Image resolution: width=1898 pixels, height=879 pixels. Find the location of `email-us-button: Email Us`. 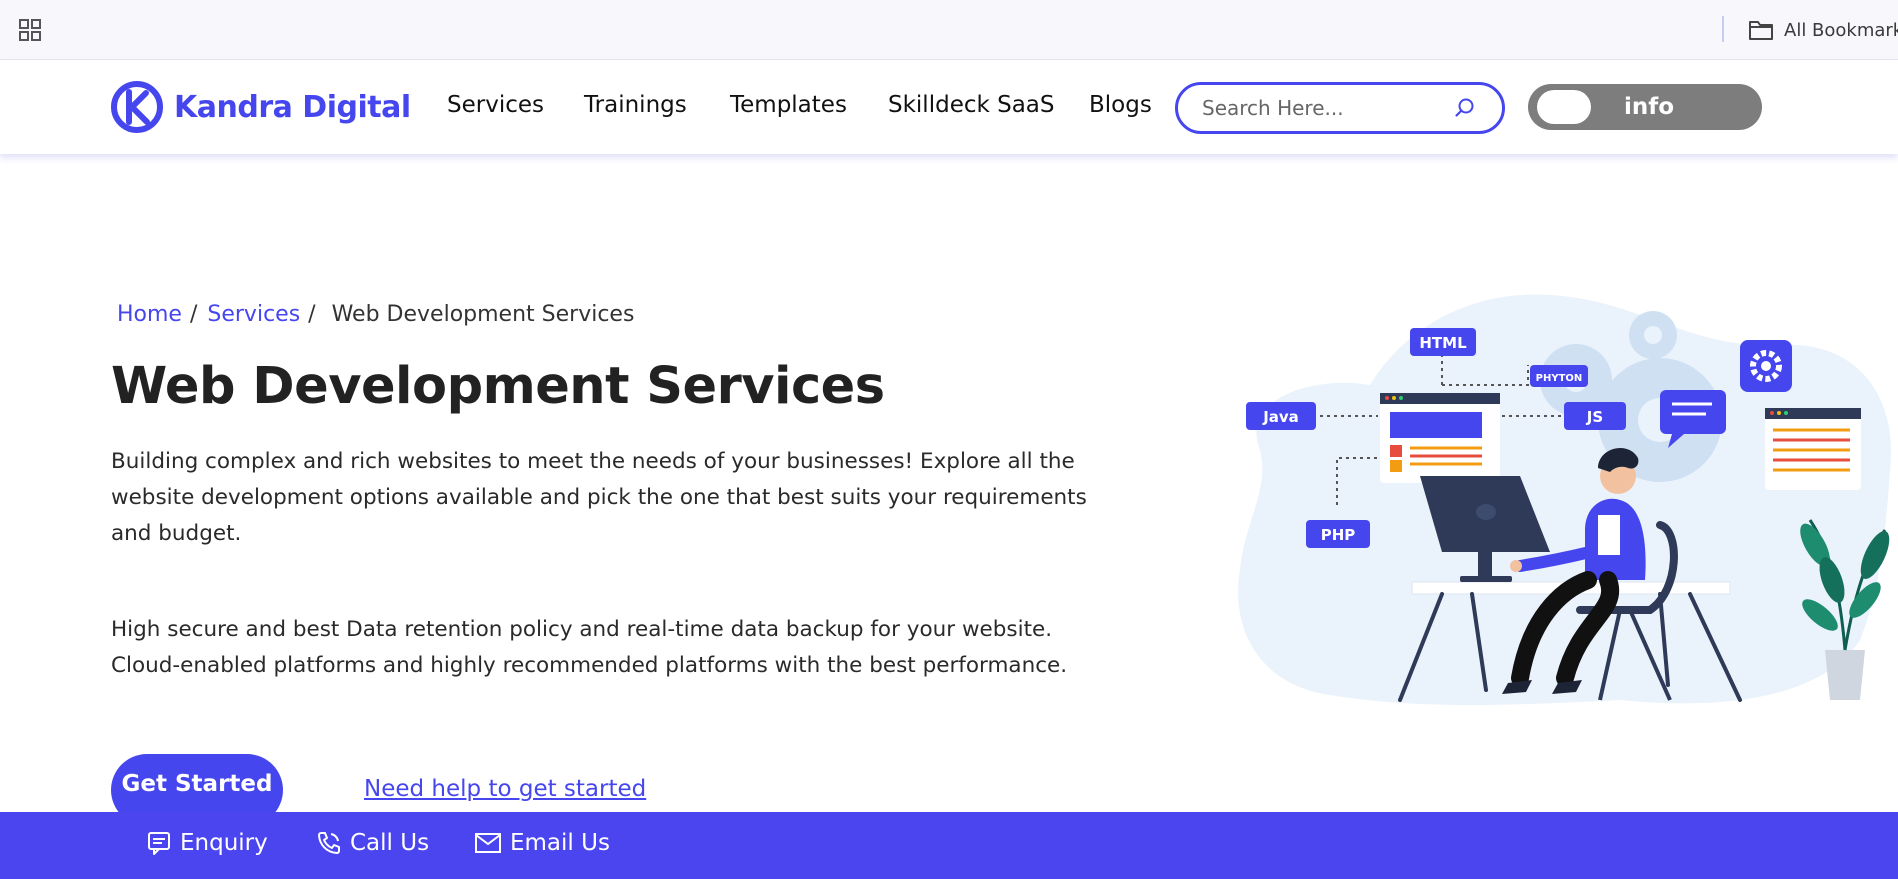

email-us-button: Email Us is located at coordinates (542, 843).